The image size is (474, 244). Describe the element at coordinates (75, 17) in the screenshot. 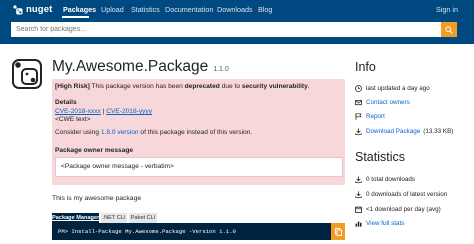

I see `nav-active-indicator` at that location.